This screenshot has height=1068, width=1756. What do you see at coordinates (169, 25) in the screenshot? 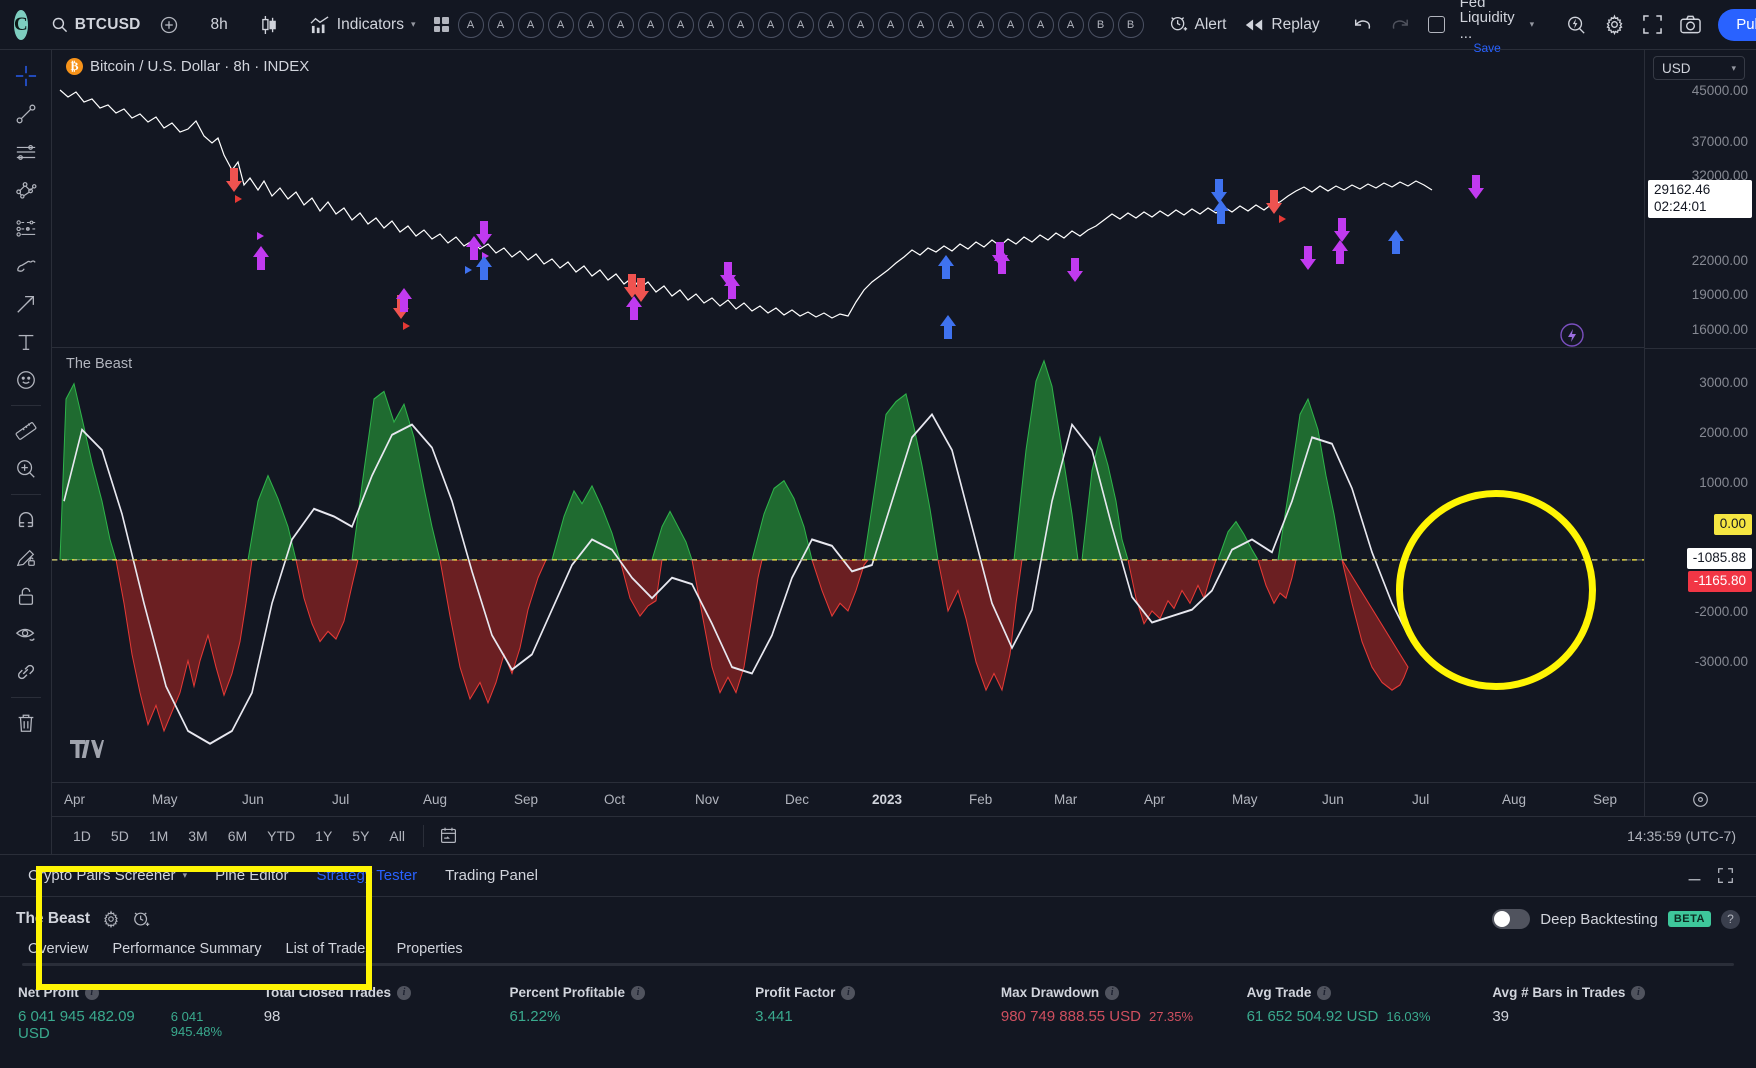
I see `add-symbol-button` at bounding box center [169, 25].